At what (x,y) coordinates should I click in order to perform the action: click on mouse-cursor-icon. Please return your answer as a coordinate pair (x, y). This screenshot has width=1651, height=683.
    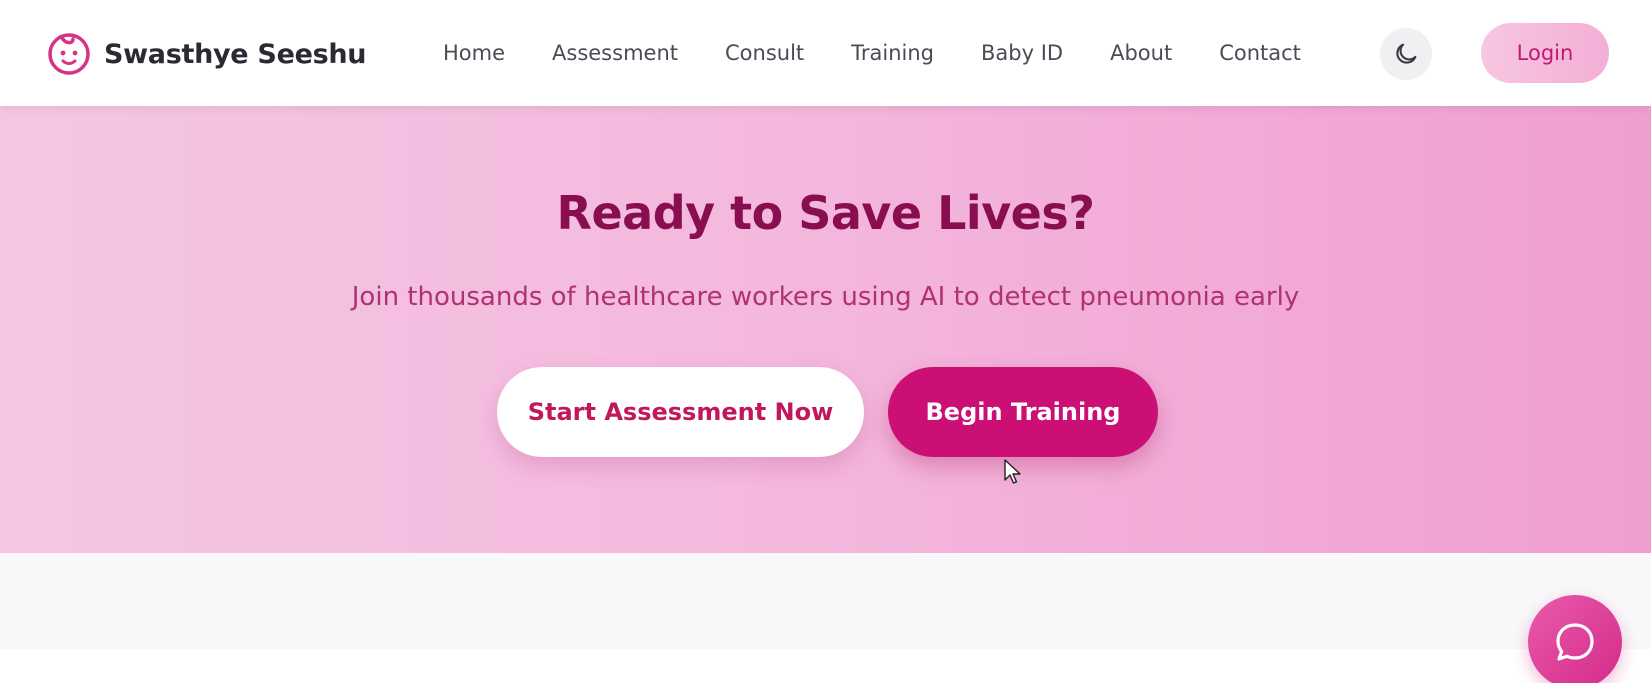
    Looking at the image, I should click on (1012, 471).